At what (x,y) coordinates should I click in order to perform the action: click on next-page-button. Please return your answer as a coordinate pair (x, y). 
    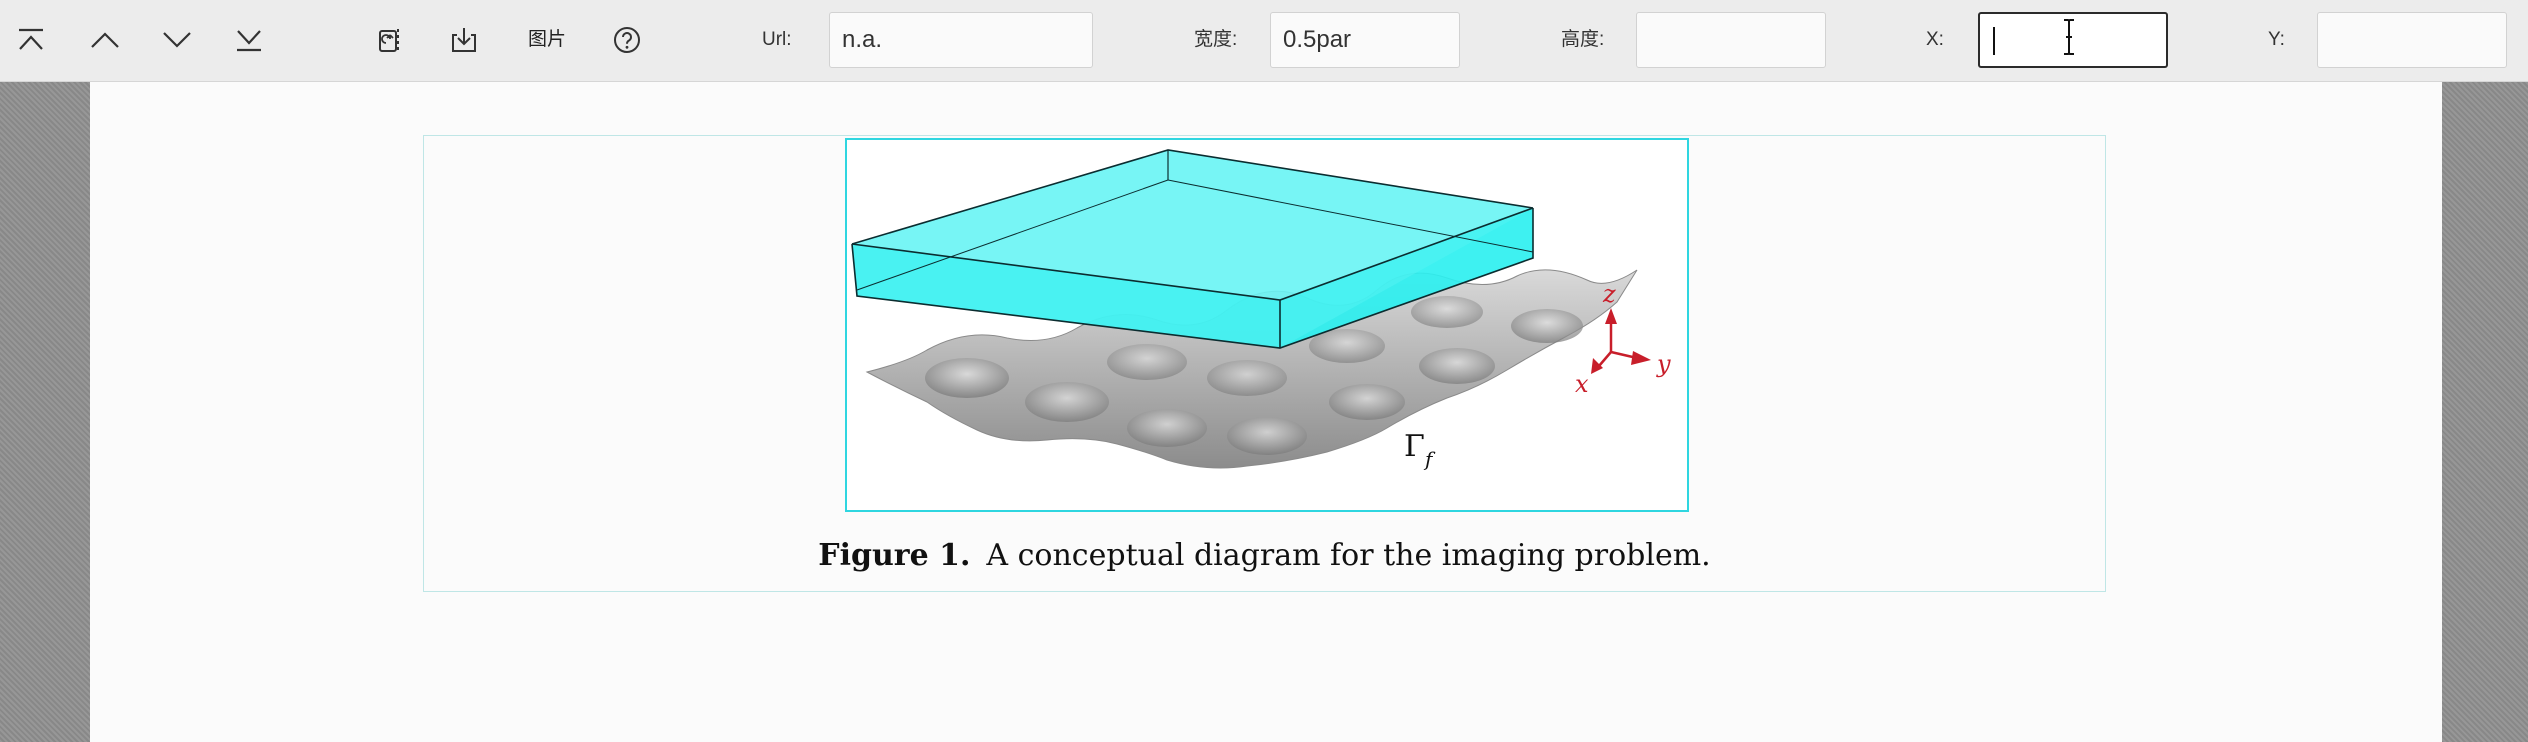
    Looking at the image, I should click on (177, 40).